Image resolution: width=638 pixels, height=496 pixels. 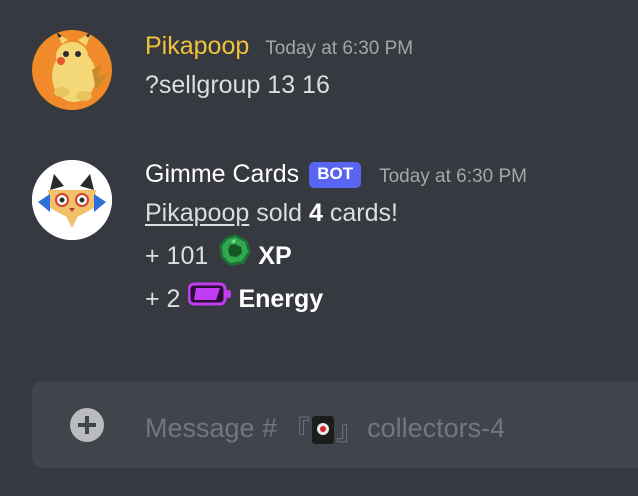 I want to click on xp-amount: + 101, so click(x=177, y=256).